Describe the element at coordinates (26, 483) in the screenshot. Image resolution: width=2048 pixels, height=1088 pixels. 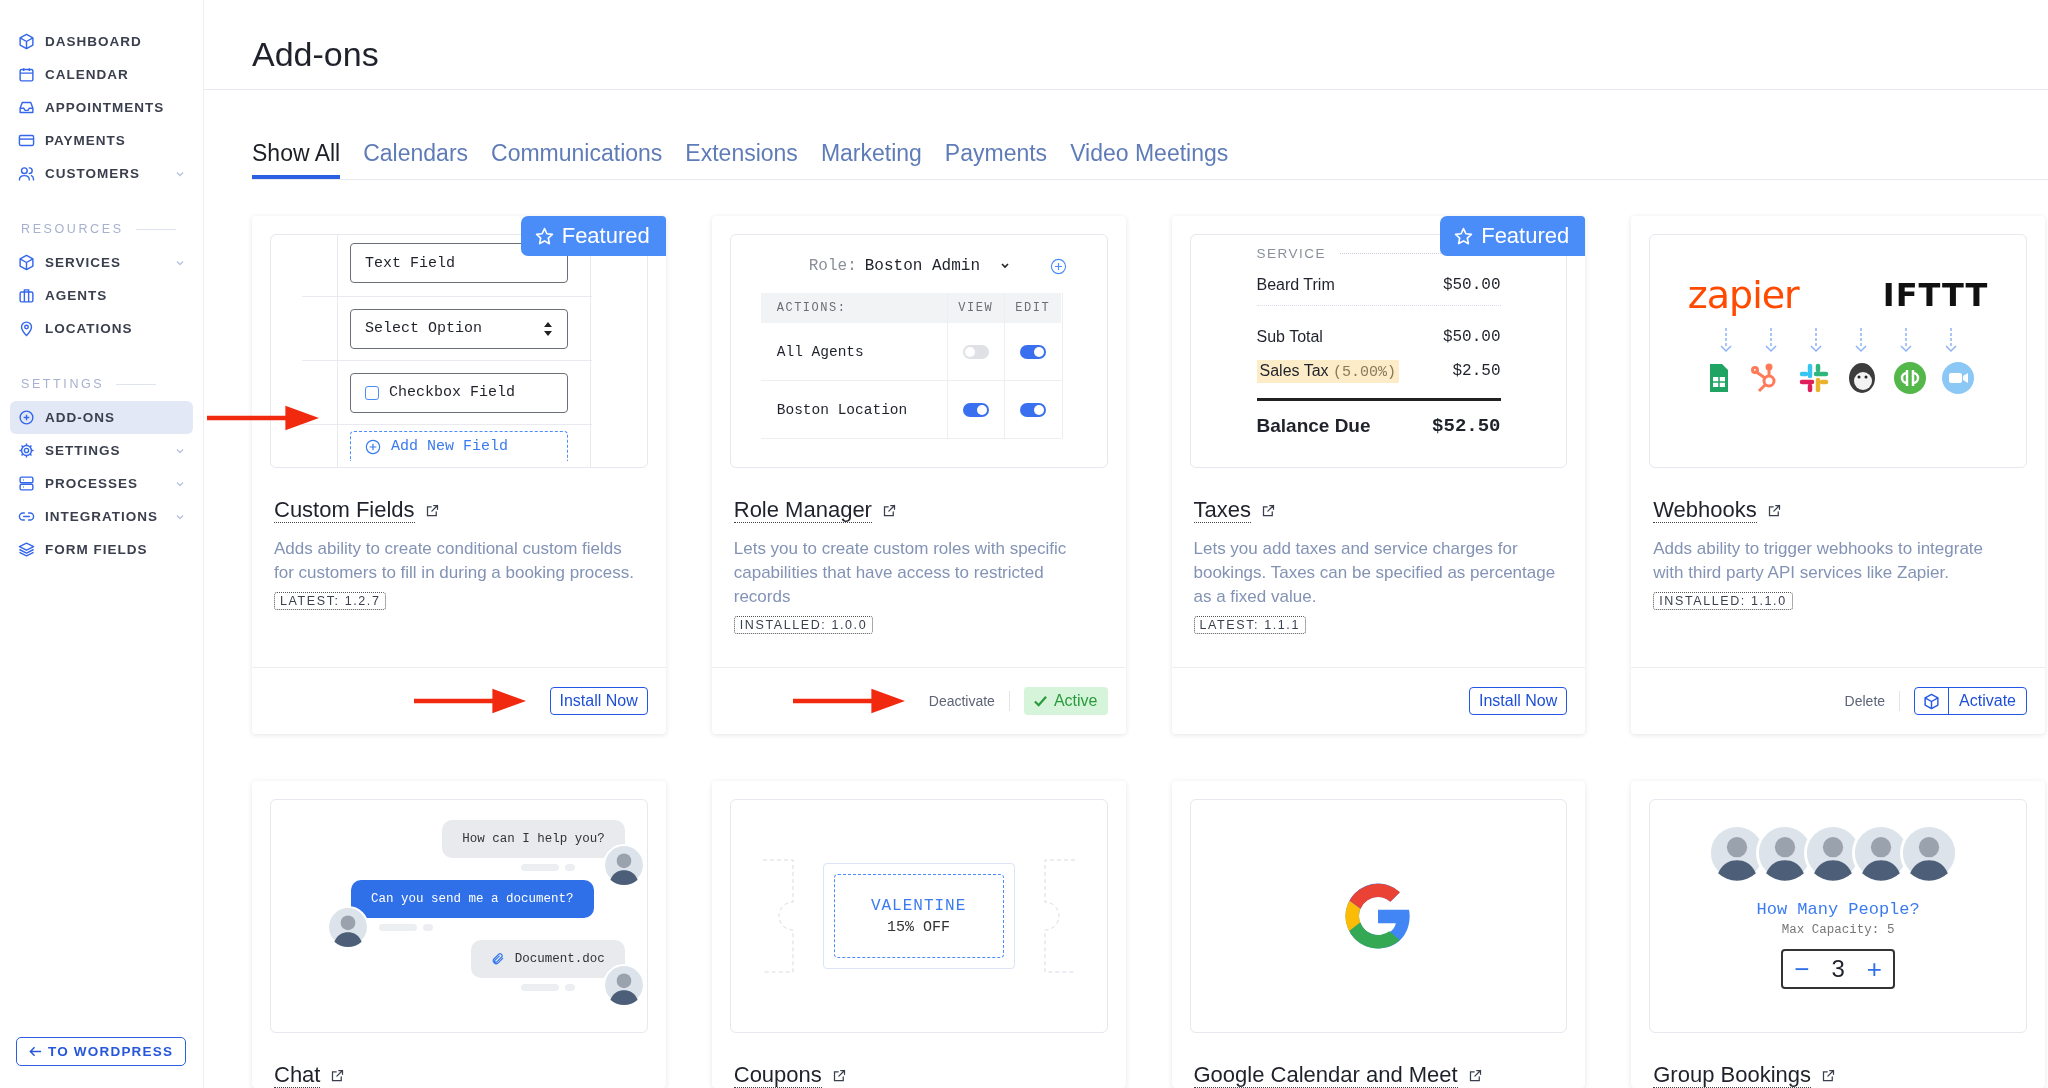
I see `server-icon` at that location.